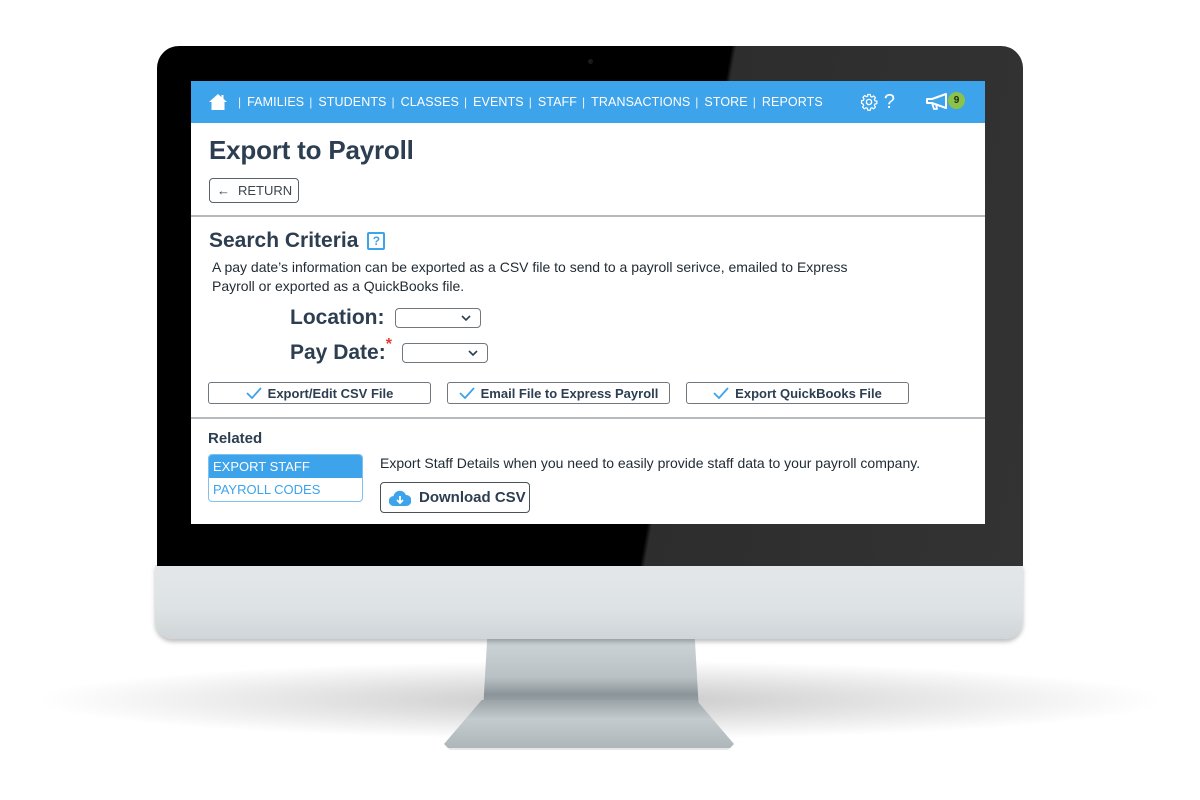 The height and width of the screenshot is (800, 1200). I want to click on nav-transactions: TRANSACTIONS, so click(640, 102).